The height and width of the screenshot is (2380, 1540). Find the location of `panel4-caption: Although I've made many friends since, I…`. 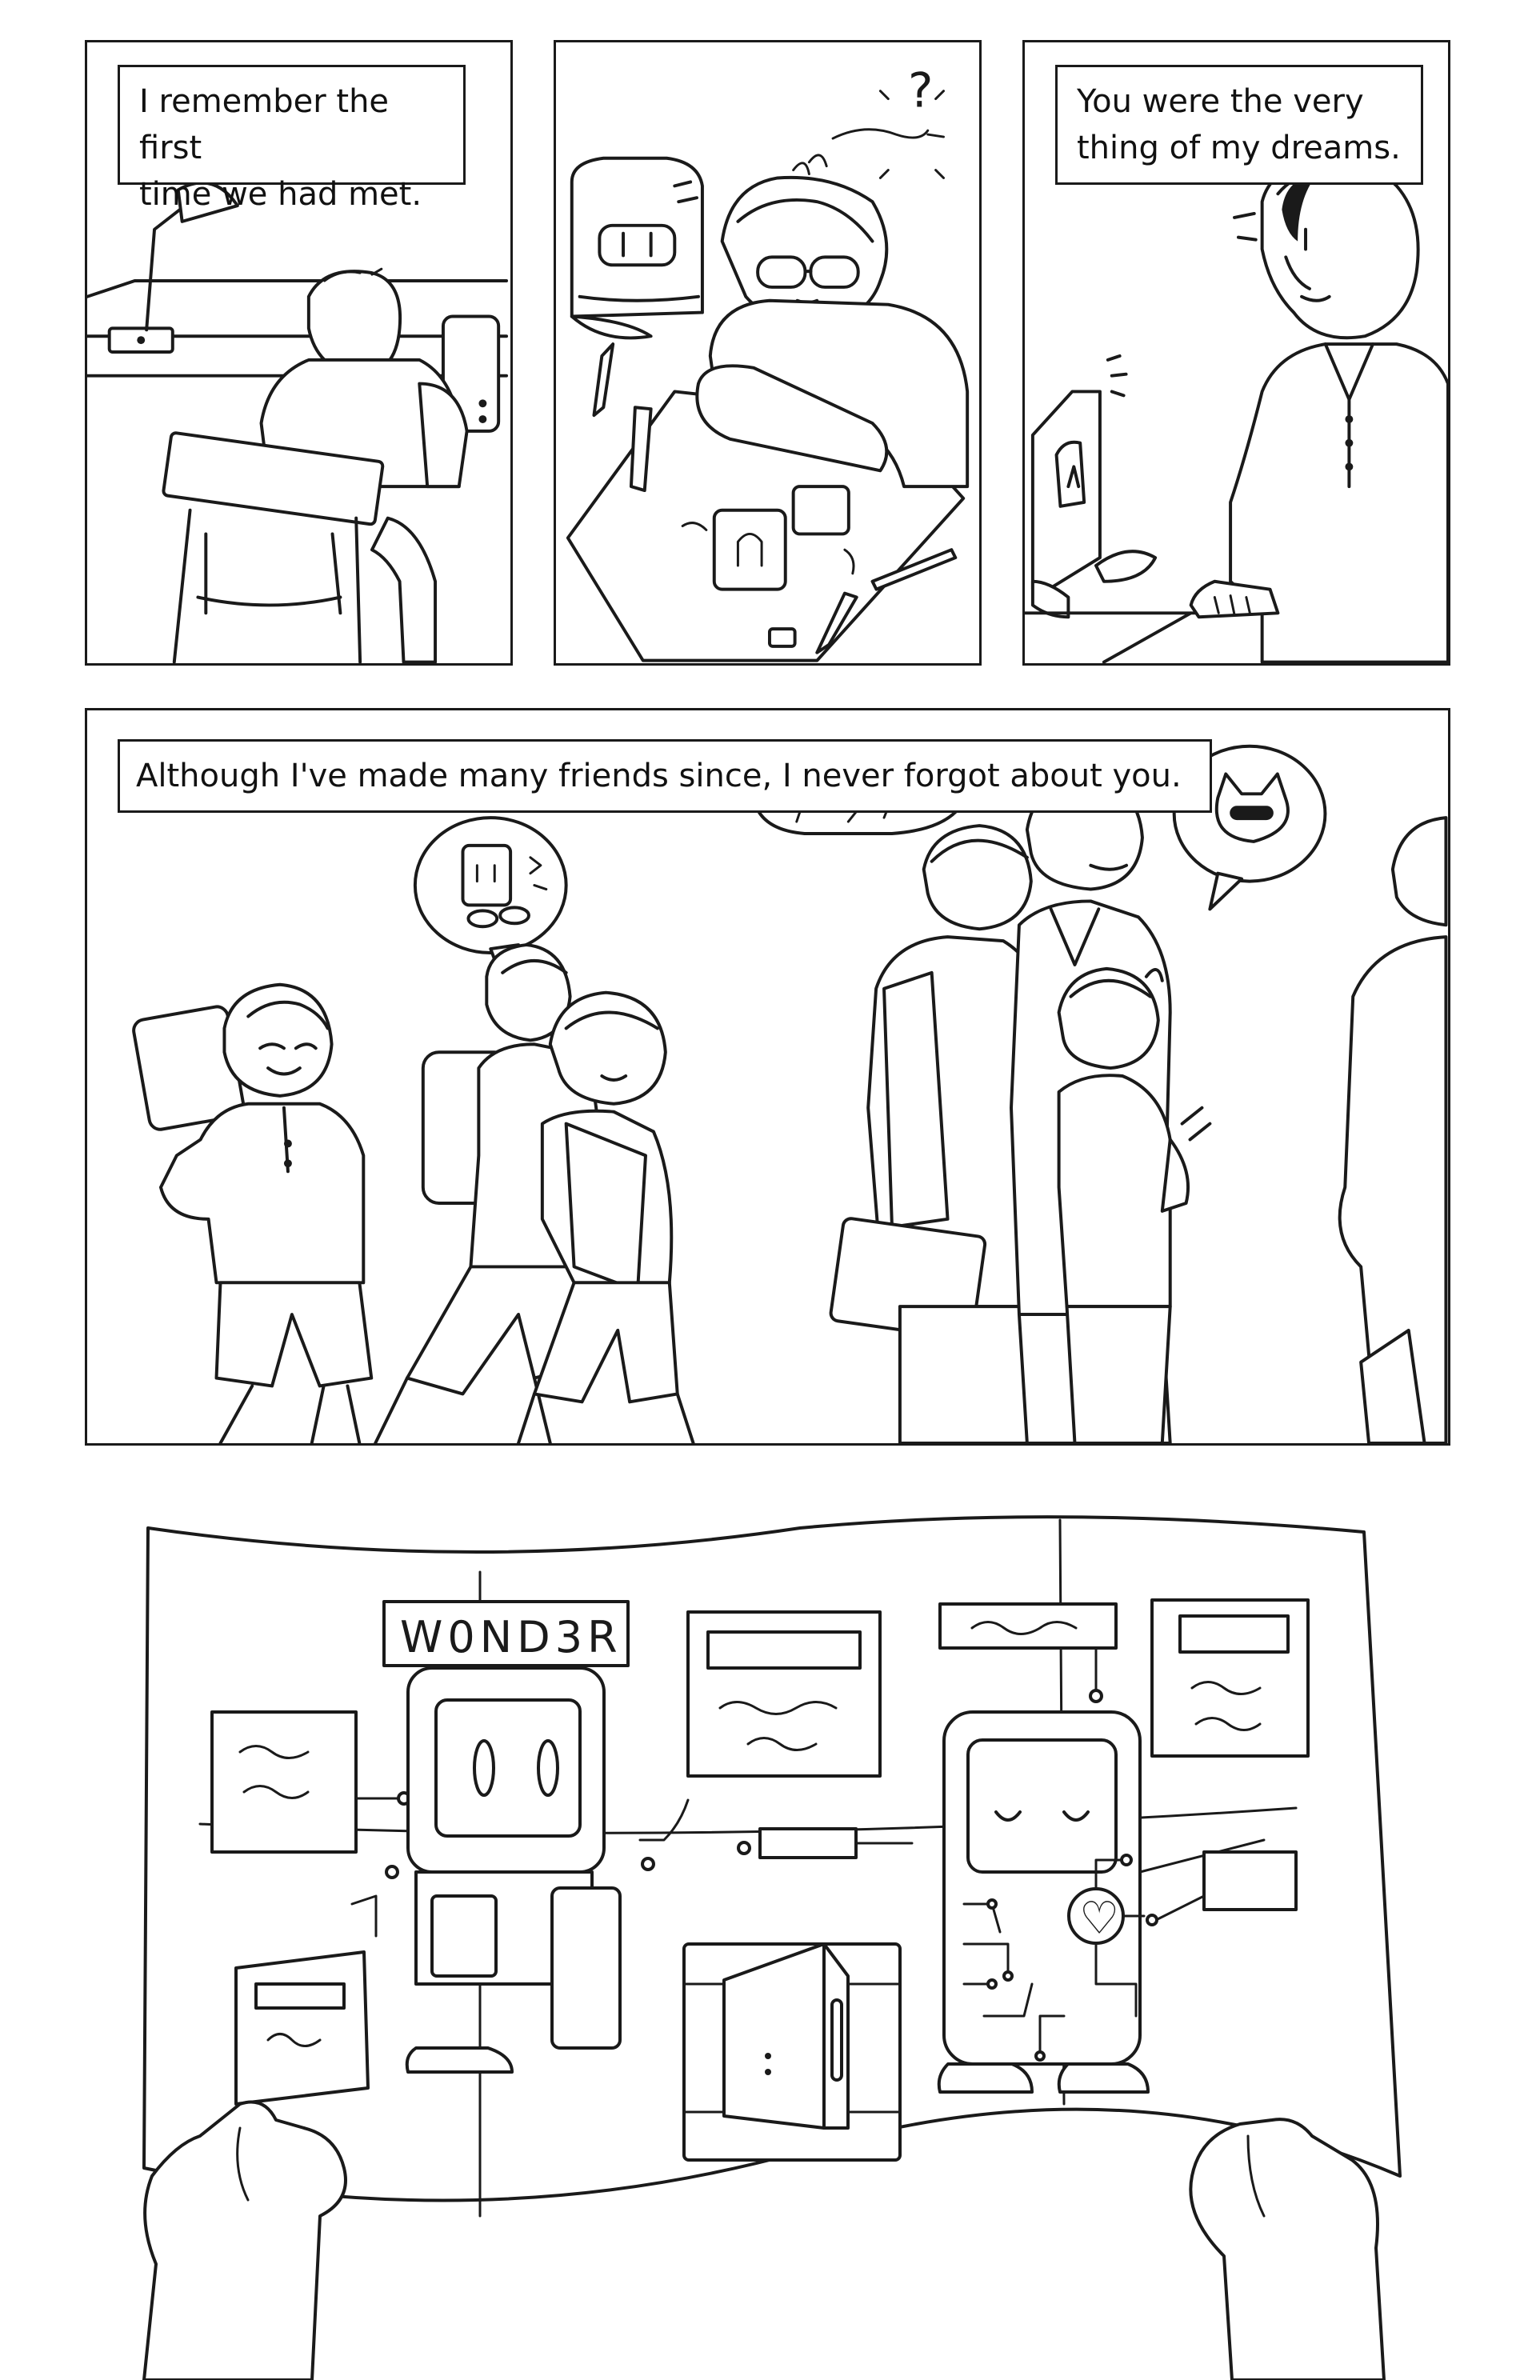

panel4-caption: Although I've made many friends since, I… is located at coordinates (665, 776).